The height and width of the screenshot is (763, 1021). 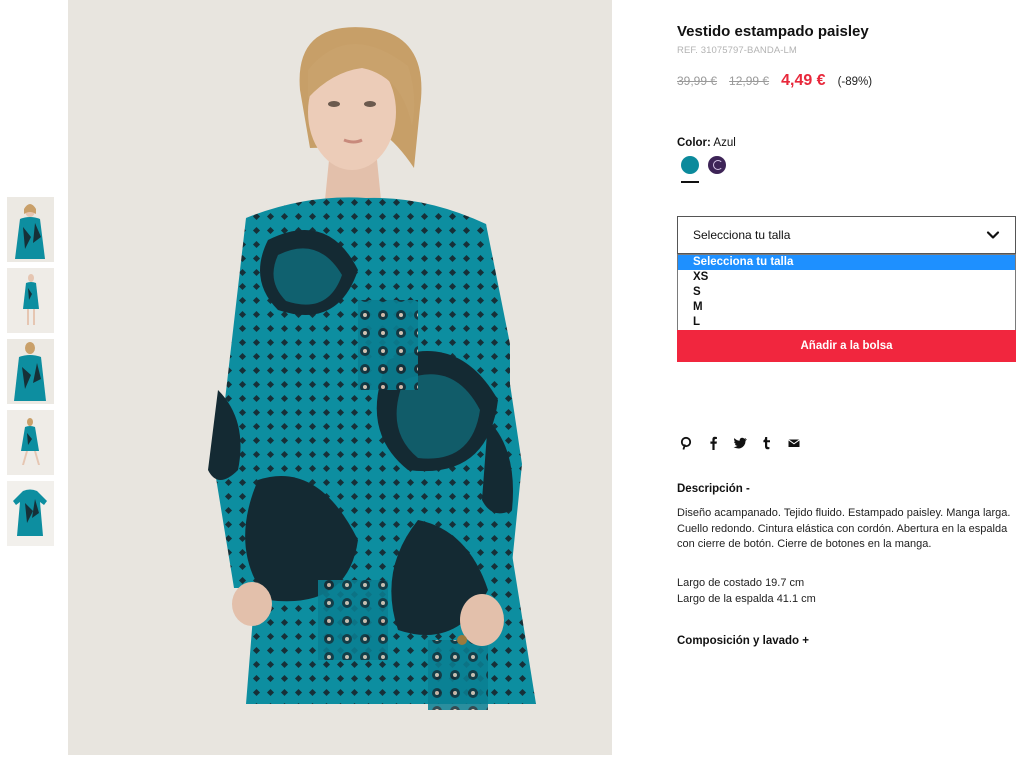 I want to click on size-option-s: S, so click(x=846, y=292).